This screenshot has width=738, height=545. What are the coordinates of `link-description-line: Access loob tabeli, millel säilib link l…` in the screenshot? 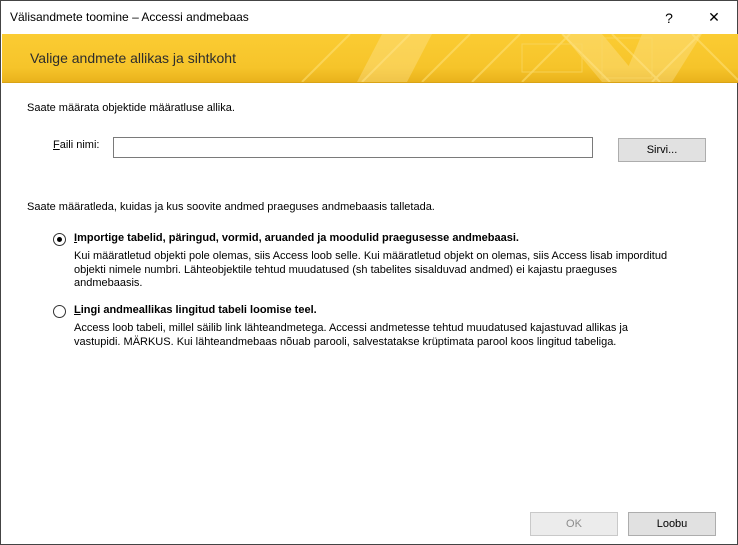 It's located at (351, 328).